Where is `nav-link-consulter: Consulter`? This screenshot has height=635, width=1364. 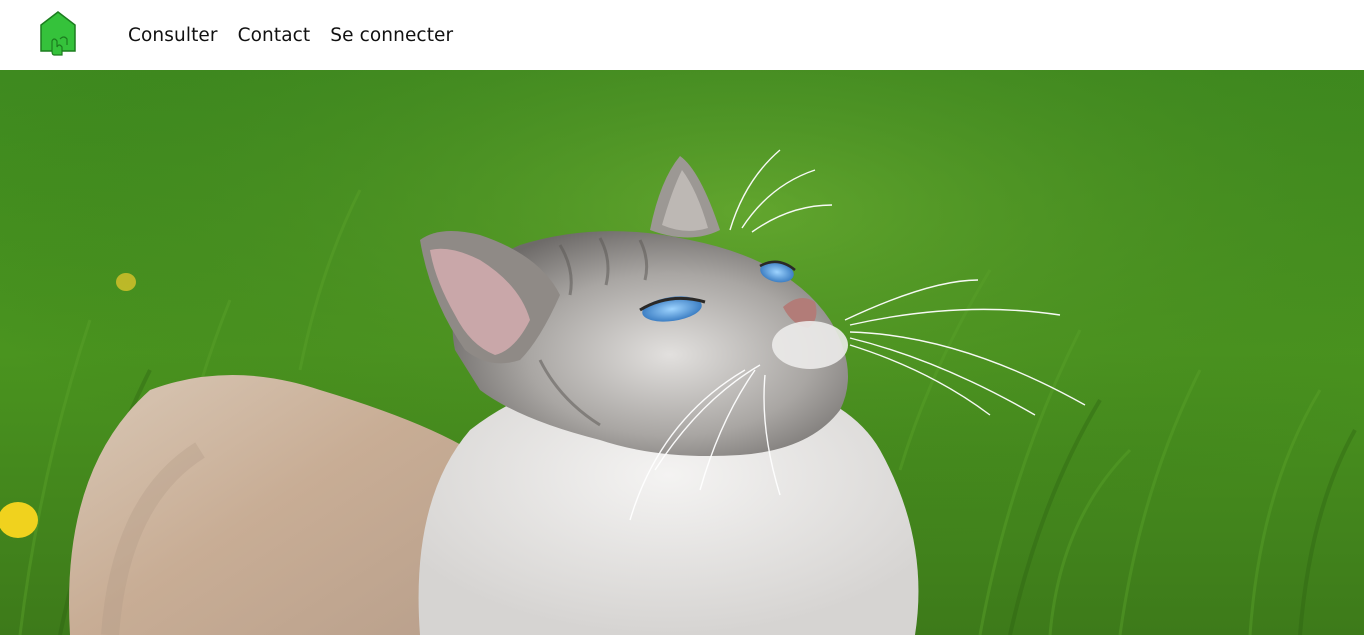
nav-link-consulter: Consulter is located at coordinates (173, 35).